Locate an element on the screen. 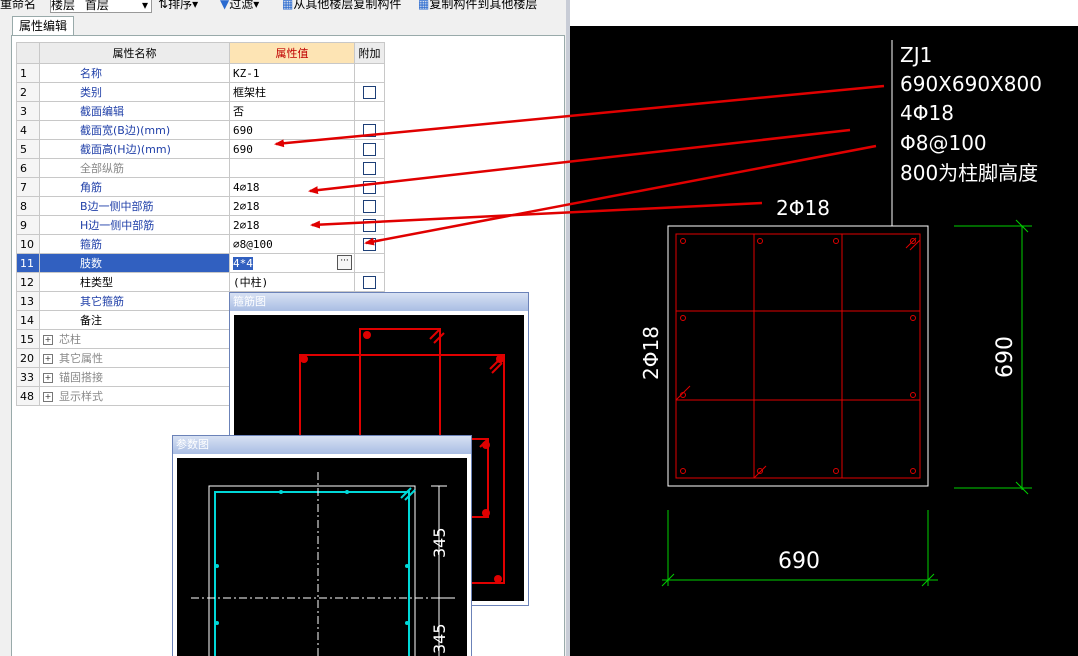 The height and width of the screenshot is (656, 1078). annotation-arrows is located at coordinates (579, 165).